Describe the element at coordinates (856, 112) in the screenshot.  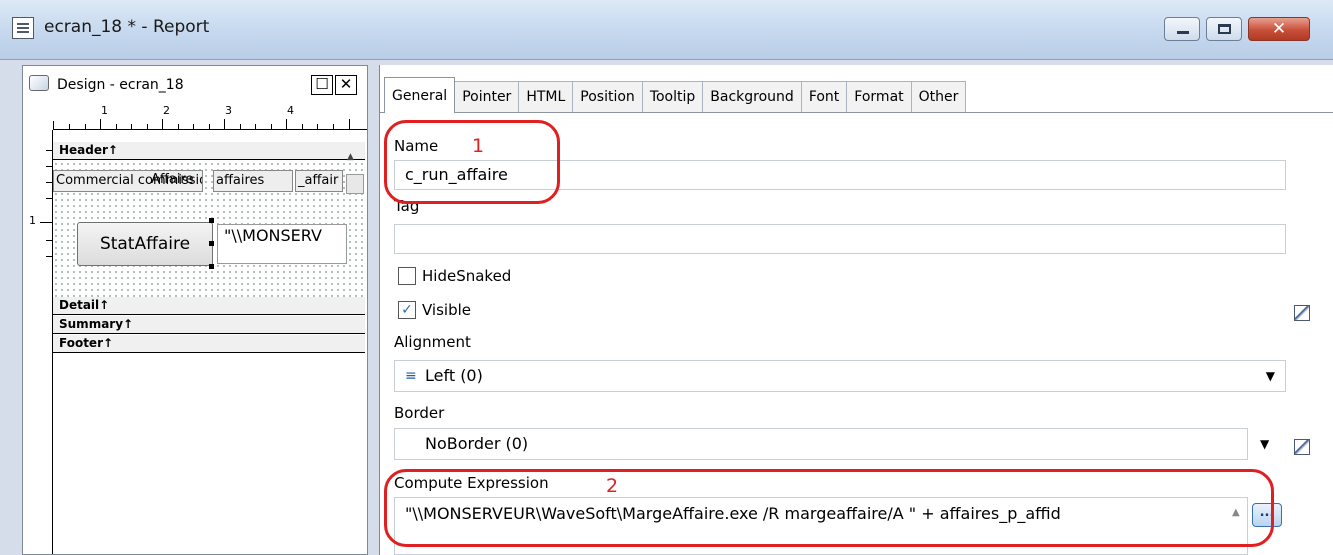
I see `tab-divider` at that location.